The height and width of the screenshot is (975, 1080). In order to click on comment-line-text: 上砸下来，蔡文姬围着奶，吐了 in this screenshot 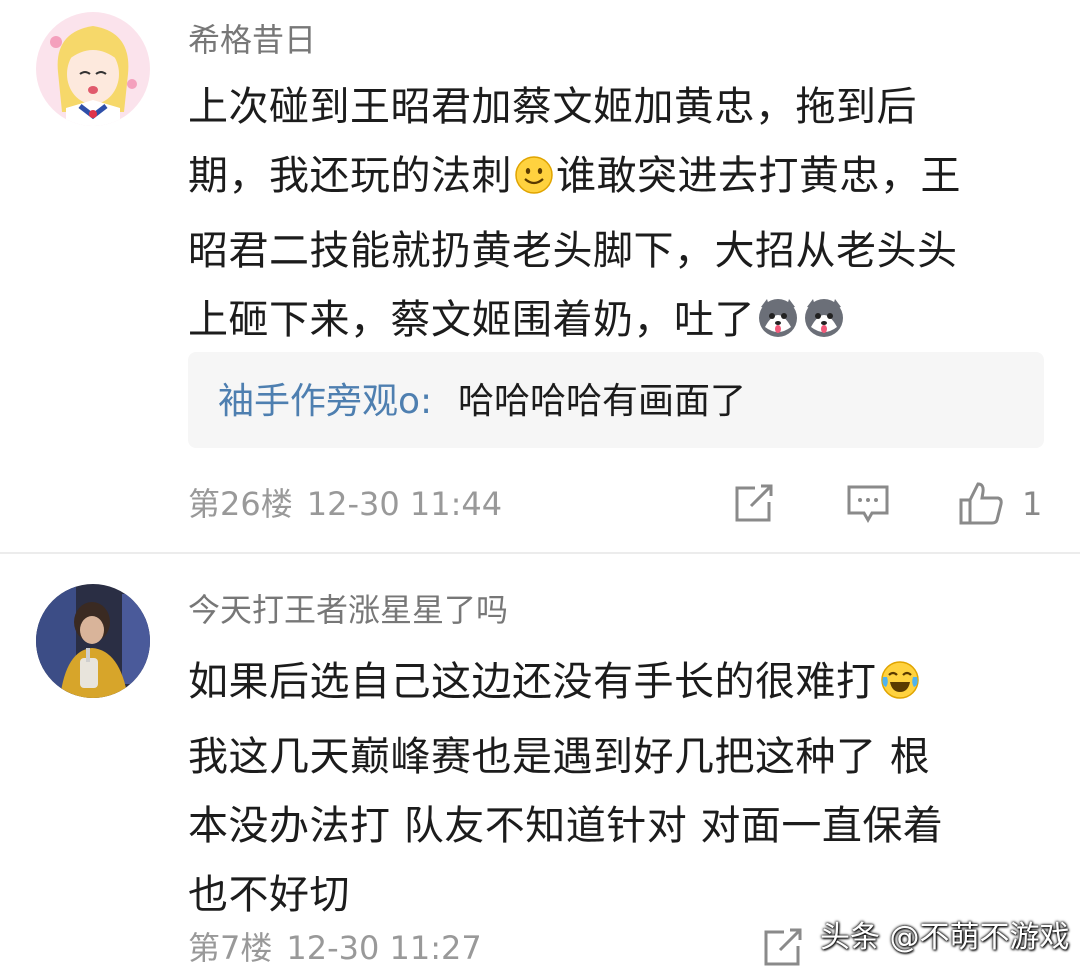, I will do `click(471, 320)`.